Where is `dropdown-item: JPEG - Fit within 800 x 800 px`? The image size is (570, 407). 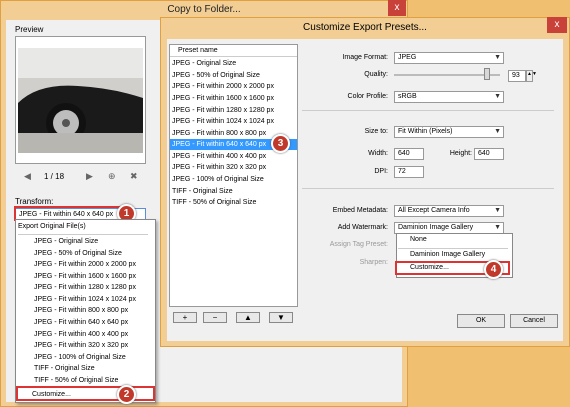 dropdown-item: JPEG - Fit within 800 x 800 px is located at coordinates (81, 310).